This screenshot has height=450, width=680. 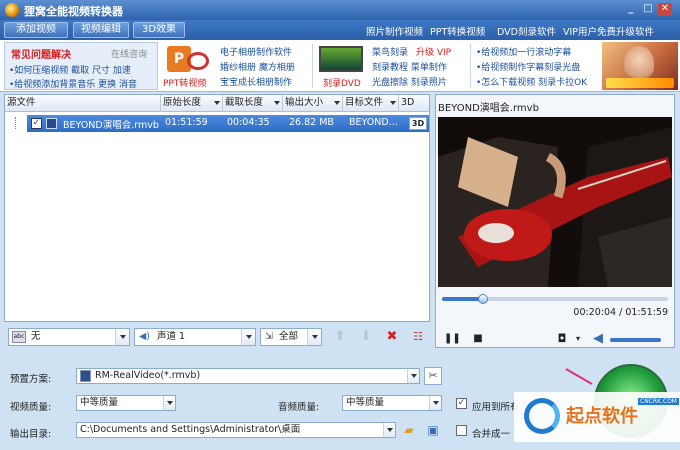 What do you see at coordinates (433, 51) in the screenshot?
I see `upgrade-vip-link: 升级 VIP` at bounding box center [433, 51].